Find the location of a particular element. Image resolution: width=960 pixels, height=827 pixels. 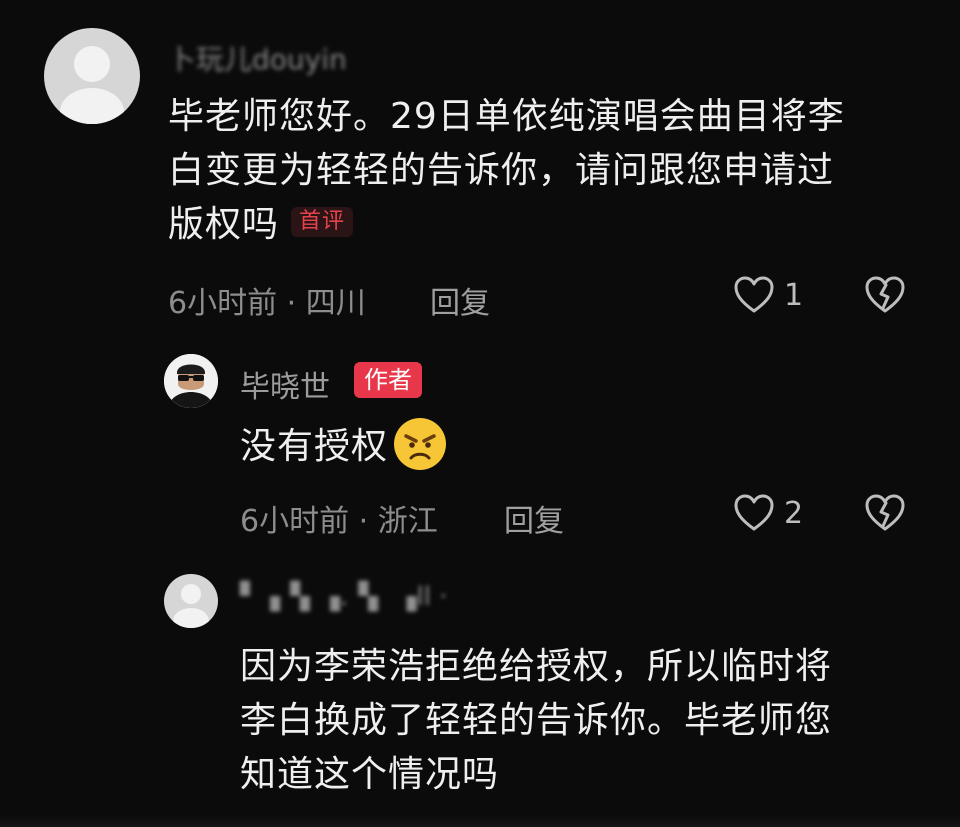

comment-line: 毕老师您好。29日单依纯演唱会曲目将李 is located at coordinates (506, 116).